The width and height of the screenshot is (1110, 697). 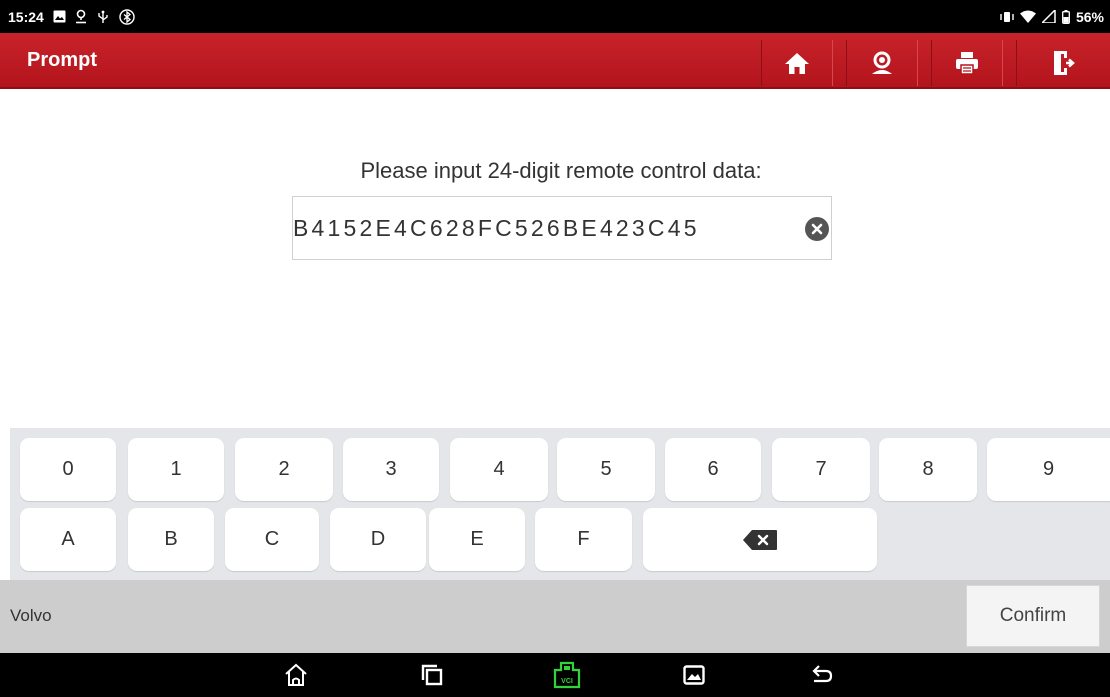 I want to click on key-0: 0, so click(x=68, y=469).